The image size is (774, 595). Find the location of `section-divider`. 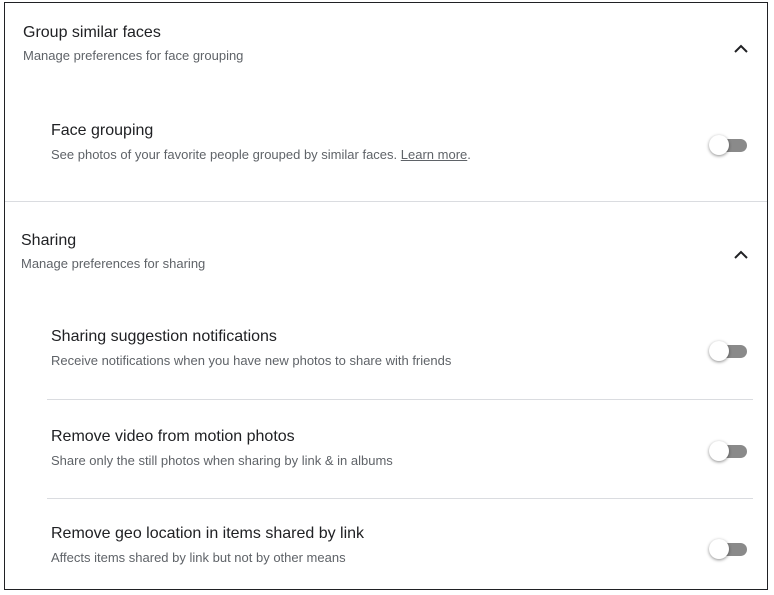

section-divider is located at coordinates (386, 201).